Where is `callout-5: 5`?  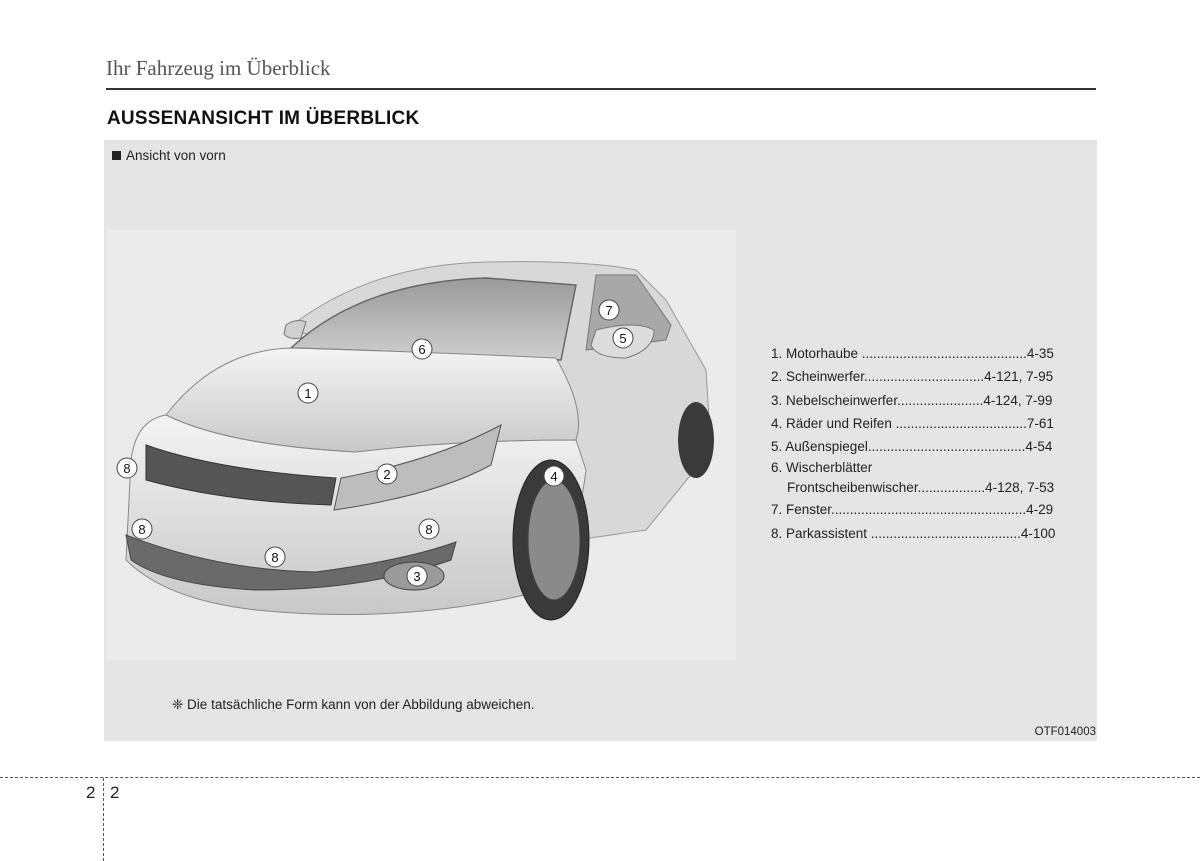 callout-5: 5 is located at coordinates (623, 338).